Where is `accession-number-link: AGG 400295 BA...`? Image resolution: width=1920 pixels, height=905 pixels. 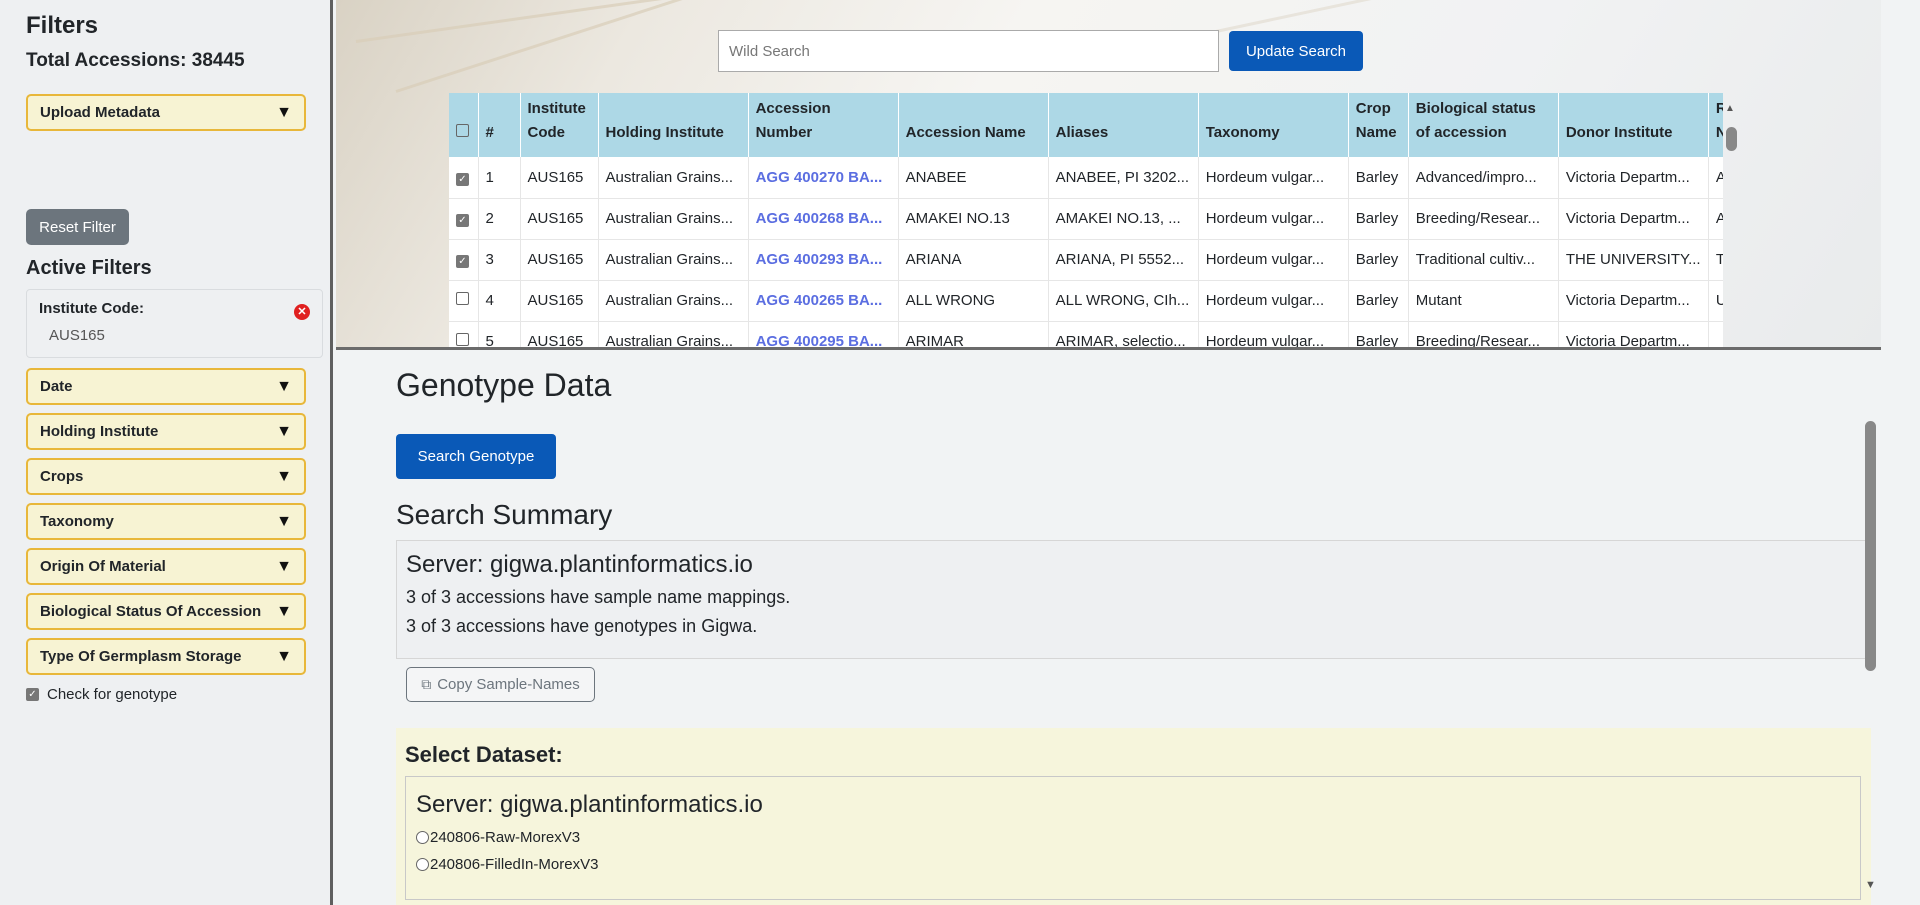
accession-number-link: AGG 400295 BA... is located at coordinates (819, 340).